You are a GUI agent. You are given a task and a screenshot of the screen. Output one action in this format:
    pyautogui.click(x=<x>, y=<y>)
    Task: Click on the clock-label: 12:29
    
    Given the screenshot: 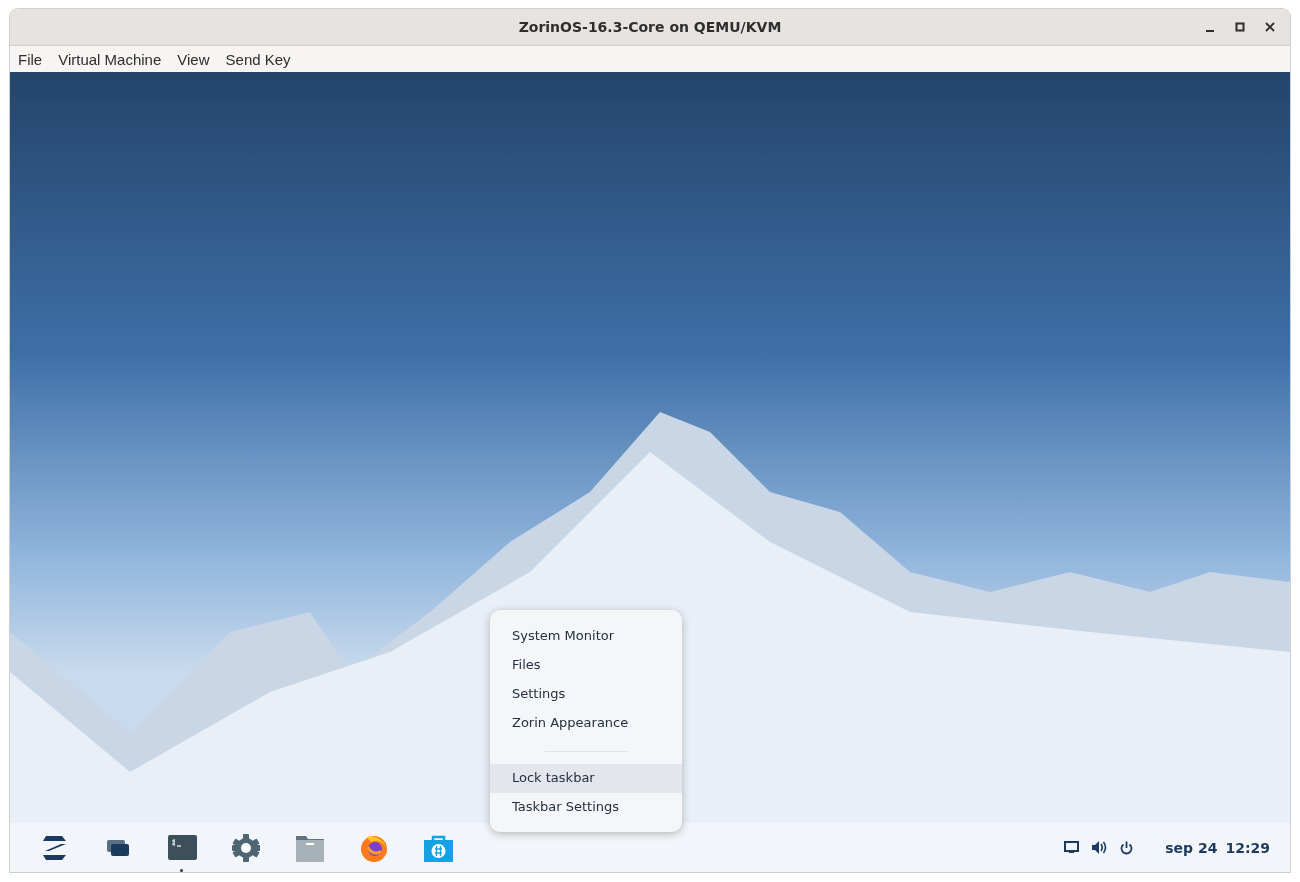 What is the action you would take?
    pyautogui.click(x=1247, y=847)
    